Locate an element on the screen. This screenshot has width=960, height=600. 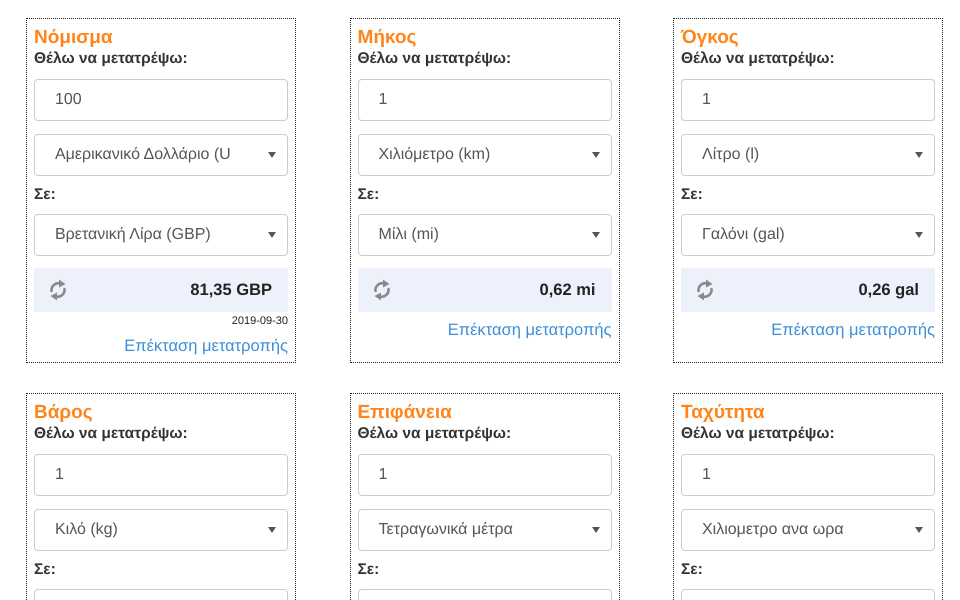
result-value: 0,62 mi is located at coordinates (568, 290).